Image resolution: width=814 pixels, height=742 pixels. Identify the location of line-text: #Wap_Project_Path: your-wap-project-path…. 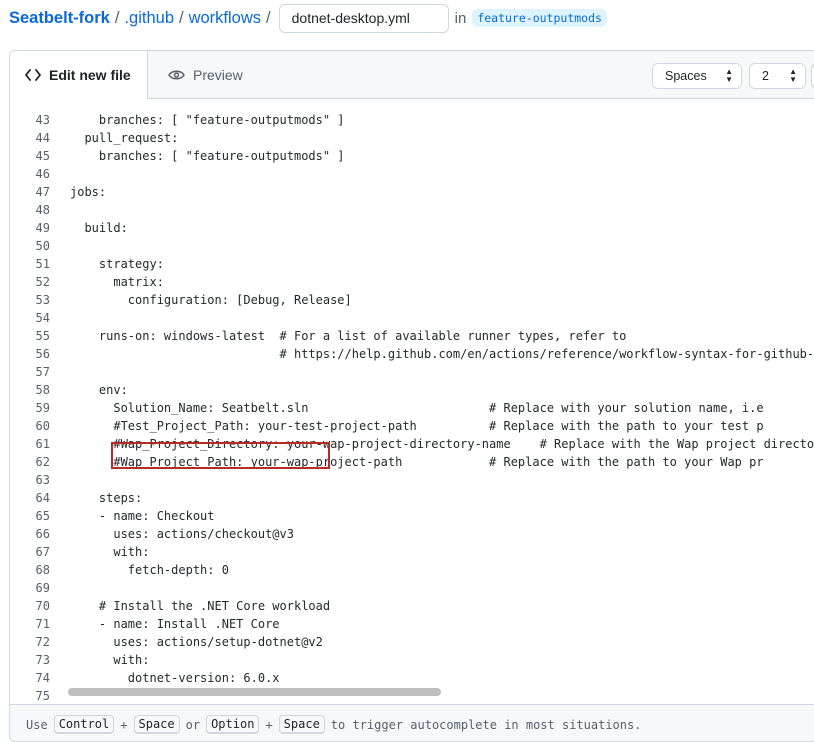
(417, 462).